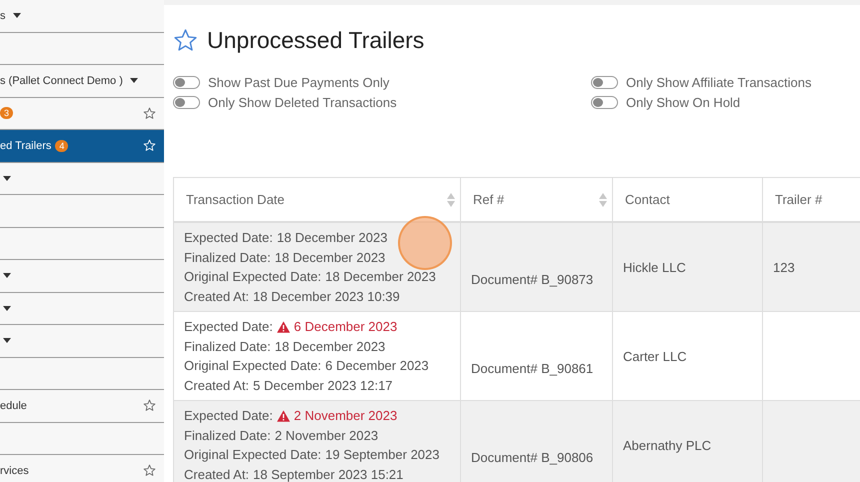 Image resolution: width=860 pixels, height=482 pixels. I want to click on count-badge: 3, so click(7, 113).